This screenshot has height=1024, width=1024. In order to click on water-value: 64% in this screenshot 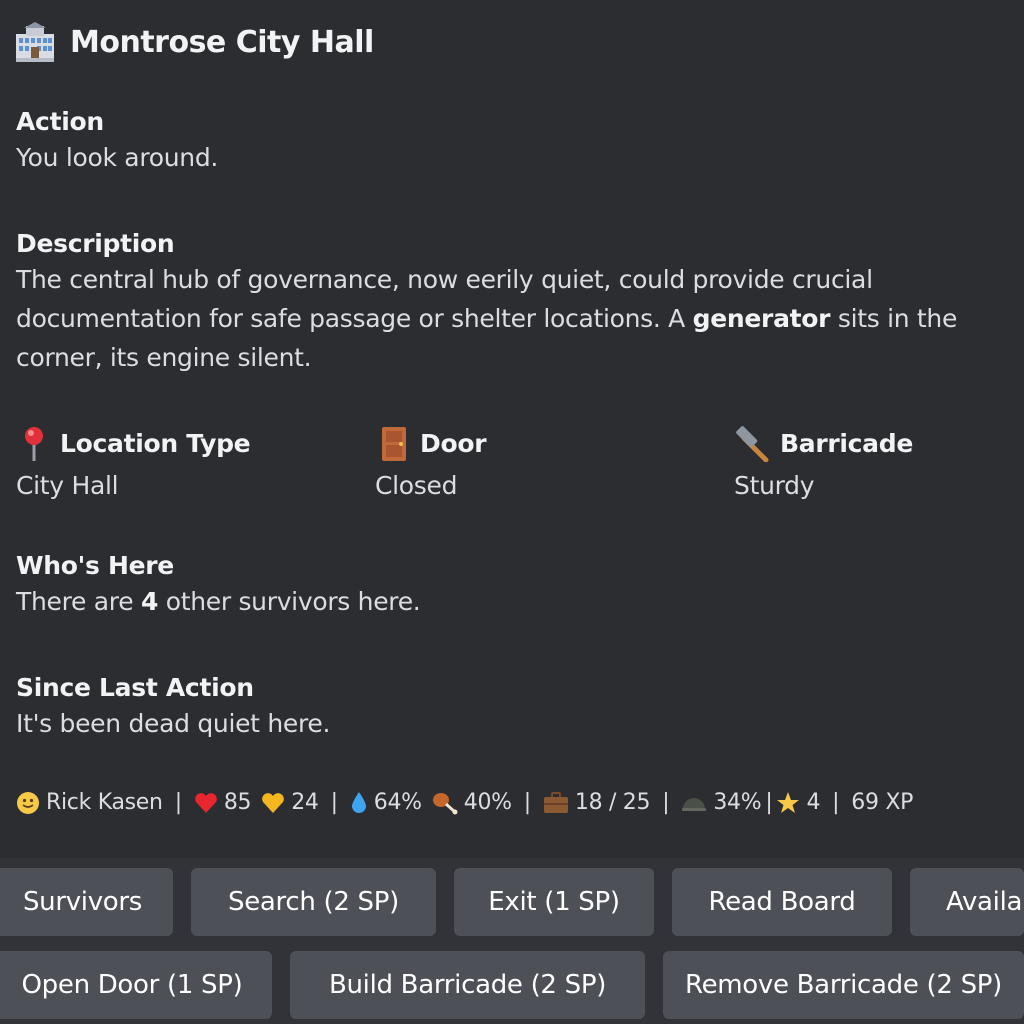, I will do `click(397, 802)`.